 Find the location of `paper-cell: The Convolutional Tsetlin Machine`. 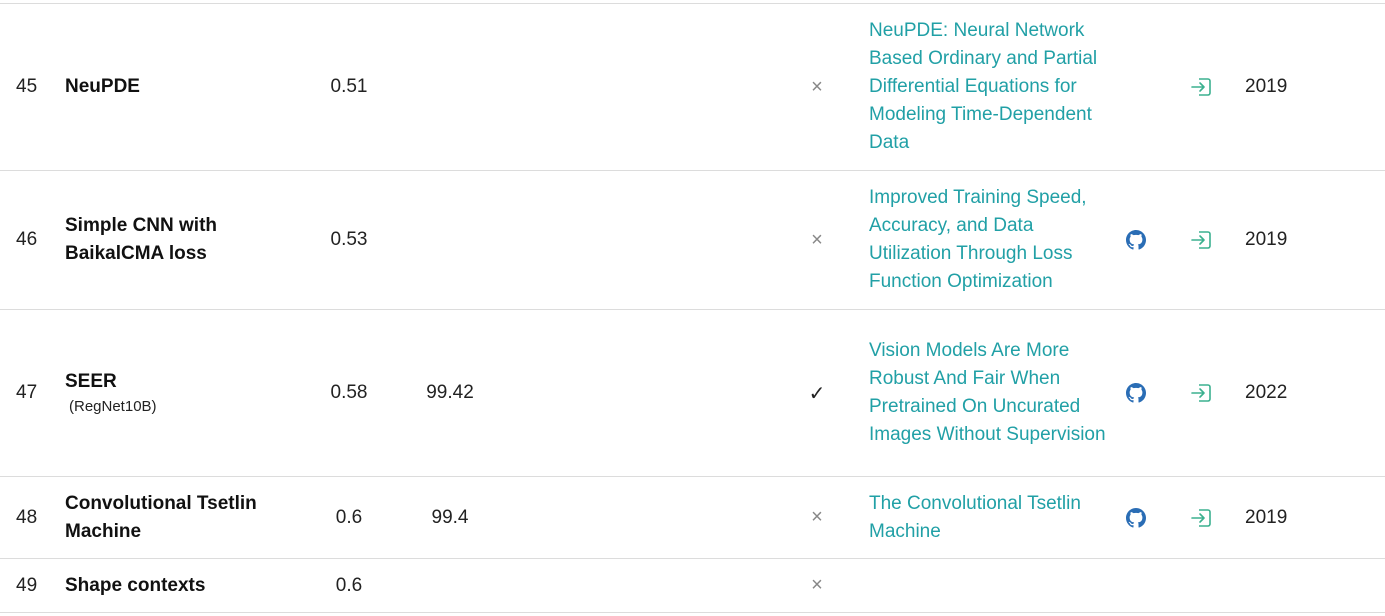

paper-cell: The Convolutional Tsetlin Machine is located at coordinates (989, 517).